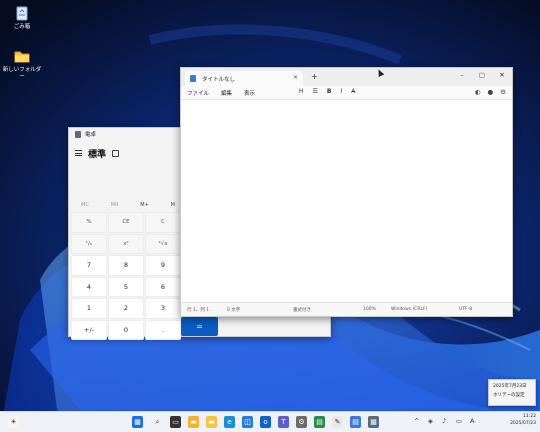 The image size is (540, 432). Describe the element at coordinates (462, 75) in the screenshot. I see `minimize-button: –` at that location.